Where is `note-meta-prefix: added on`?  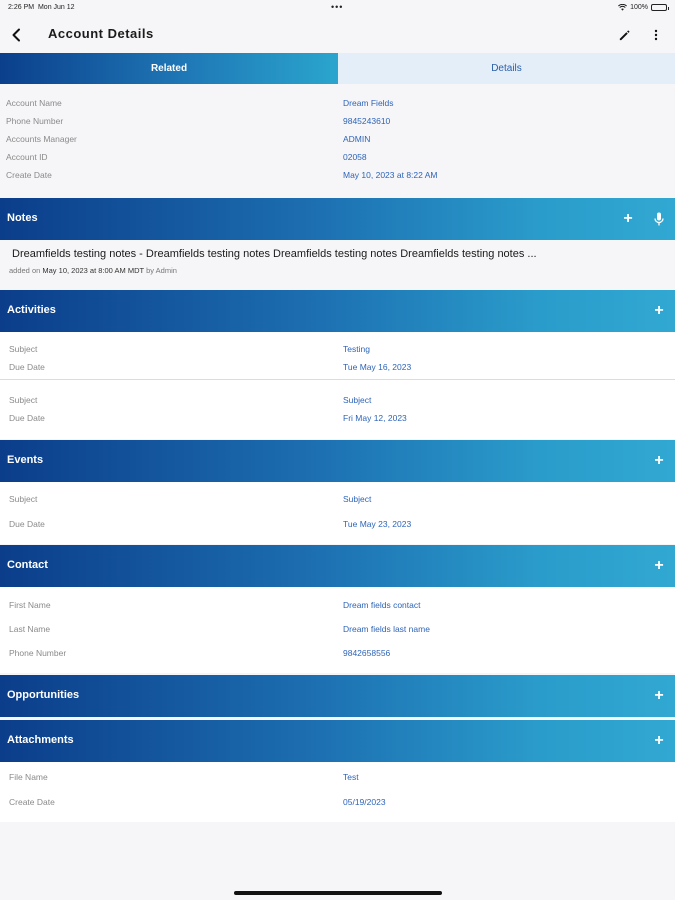
note-meta-prefix: added on is located at coordinates (25, 270).